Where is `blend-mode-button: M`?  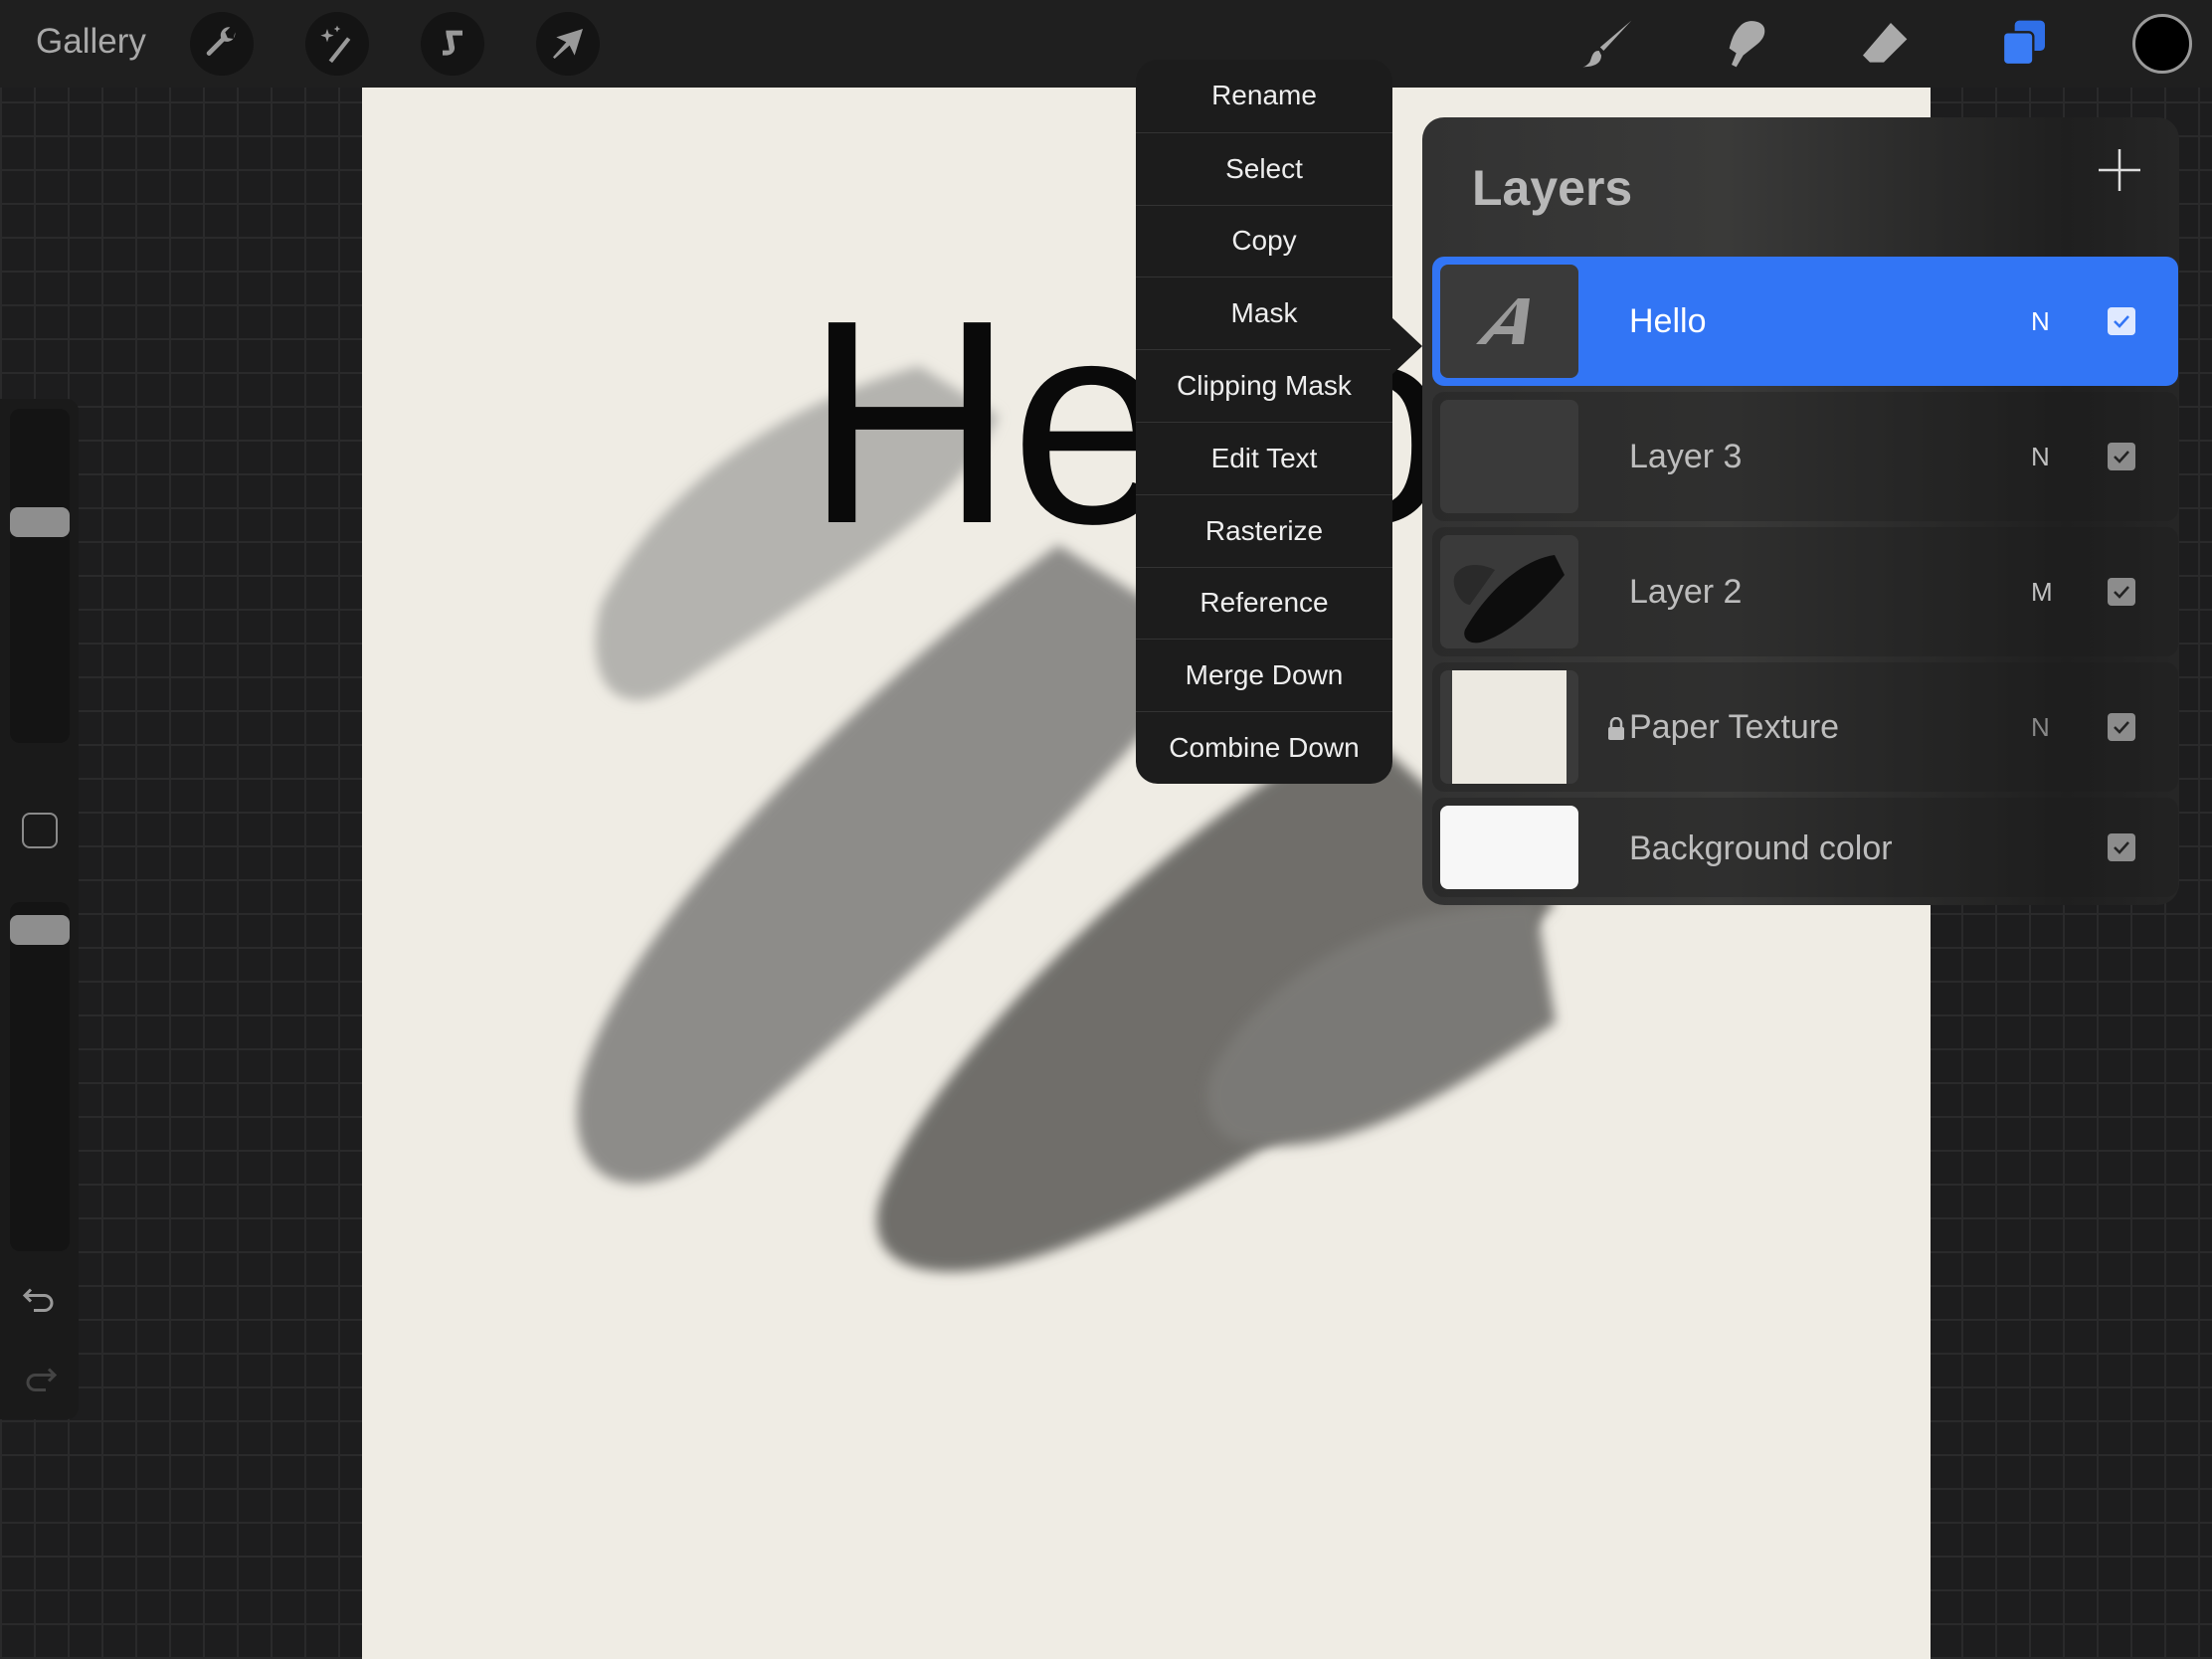 blend-mode-button: M is located at coordinates (2042, 592).